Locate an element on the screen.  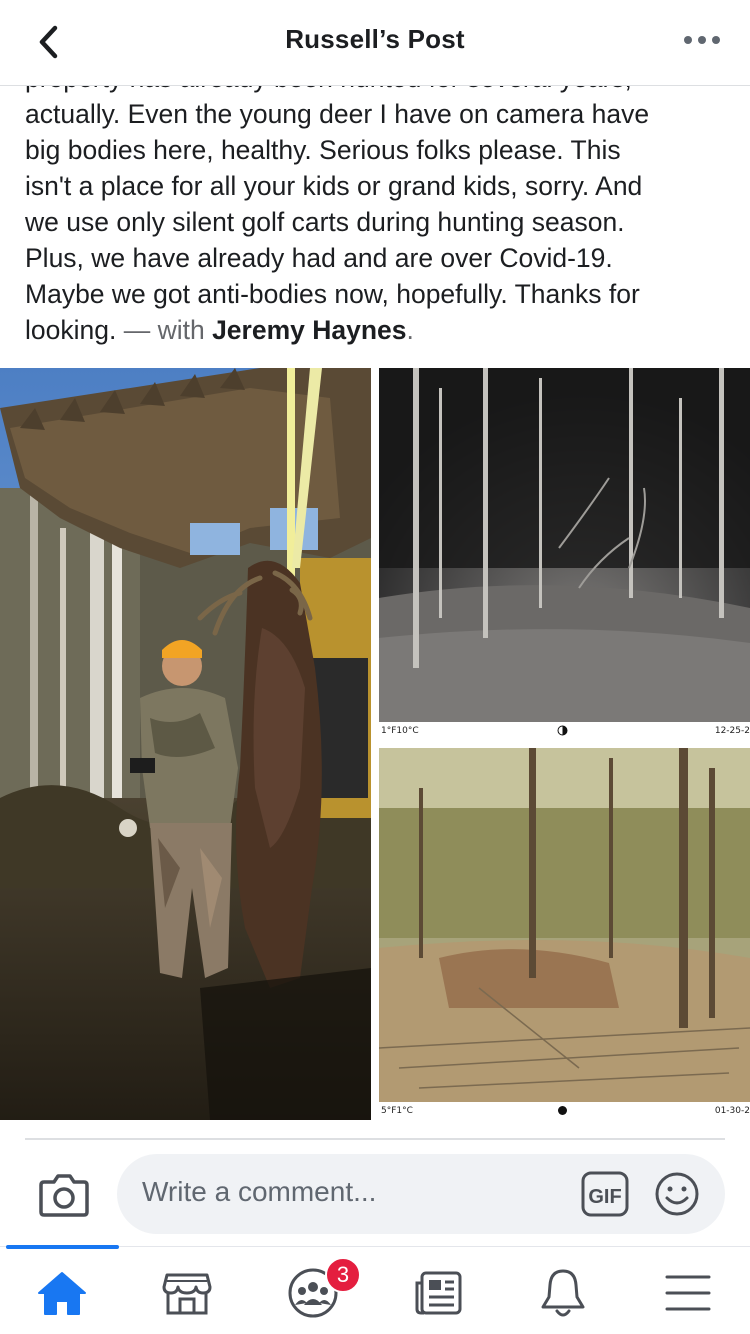
groups-notification-badge: 3 is located at coordinates (343, 1275).